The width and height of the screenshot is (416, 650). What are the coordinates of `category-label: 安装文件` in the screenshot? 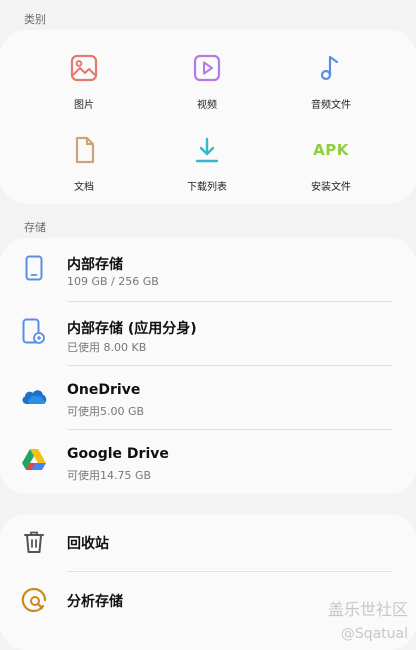 It's located at (331, 187).